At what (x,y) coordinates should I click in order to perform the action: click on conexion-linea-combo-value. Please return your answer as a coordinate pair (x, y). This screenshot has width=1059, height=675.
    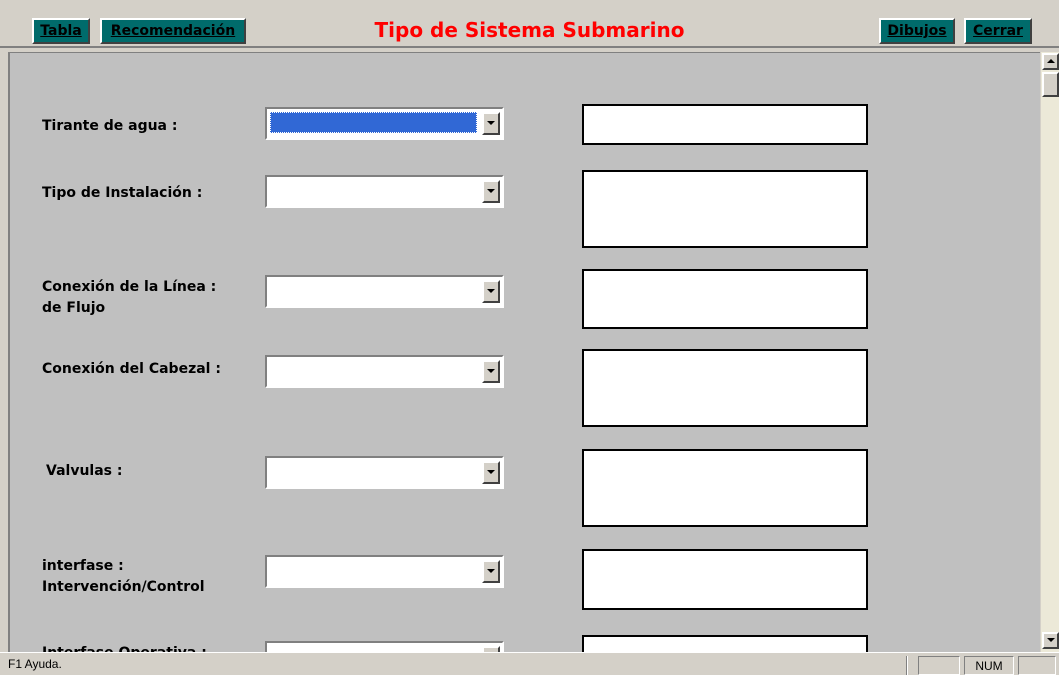
    Looking at the image, I should click on (373, 291).